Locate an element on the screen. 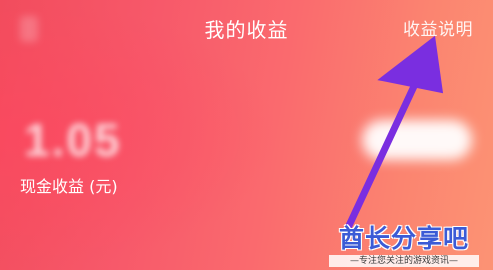 The width and height of the screenshot is (493, 270). watermark: 酋长分享吧 —专注您关注的游戏资讯— is located at coordinates (404, 245).